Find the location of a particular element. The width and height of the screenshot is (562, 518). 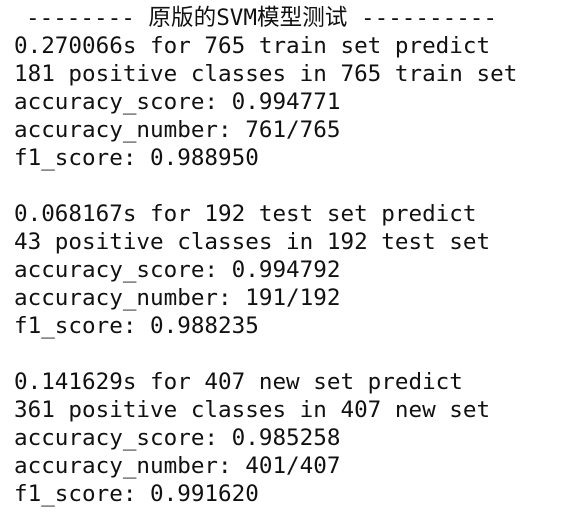

train-timing-line: 0.270066s for 765 train set predict is located at coordinates (252, 46).